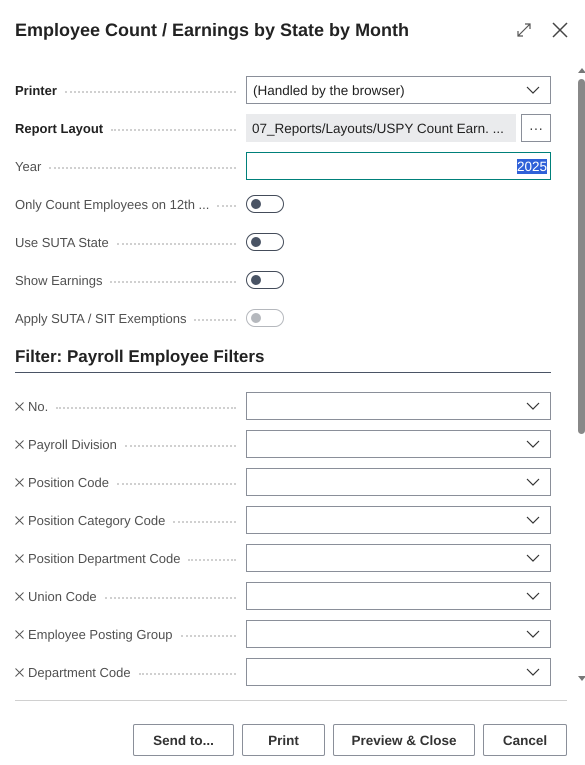  What do you see at coordinates (100, 634) in the screenshot?
I see `field-label: Employee Posting Group` at bounding box center [100, 634].